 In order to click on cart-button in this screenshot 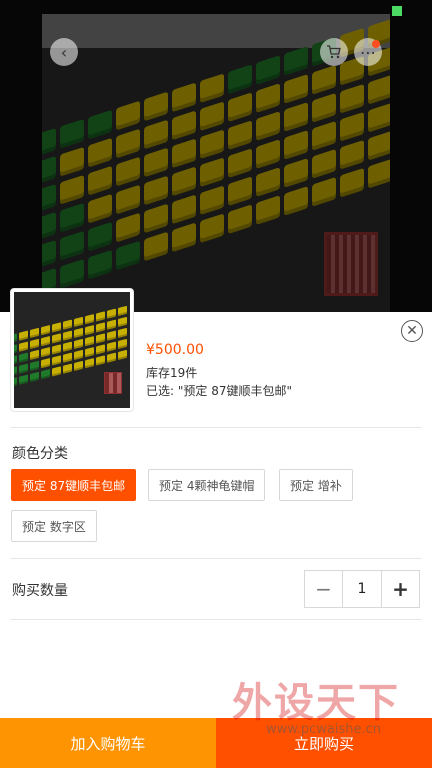, I will do `click(334, 52)`.